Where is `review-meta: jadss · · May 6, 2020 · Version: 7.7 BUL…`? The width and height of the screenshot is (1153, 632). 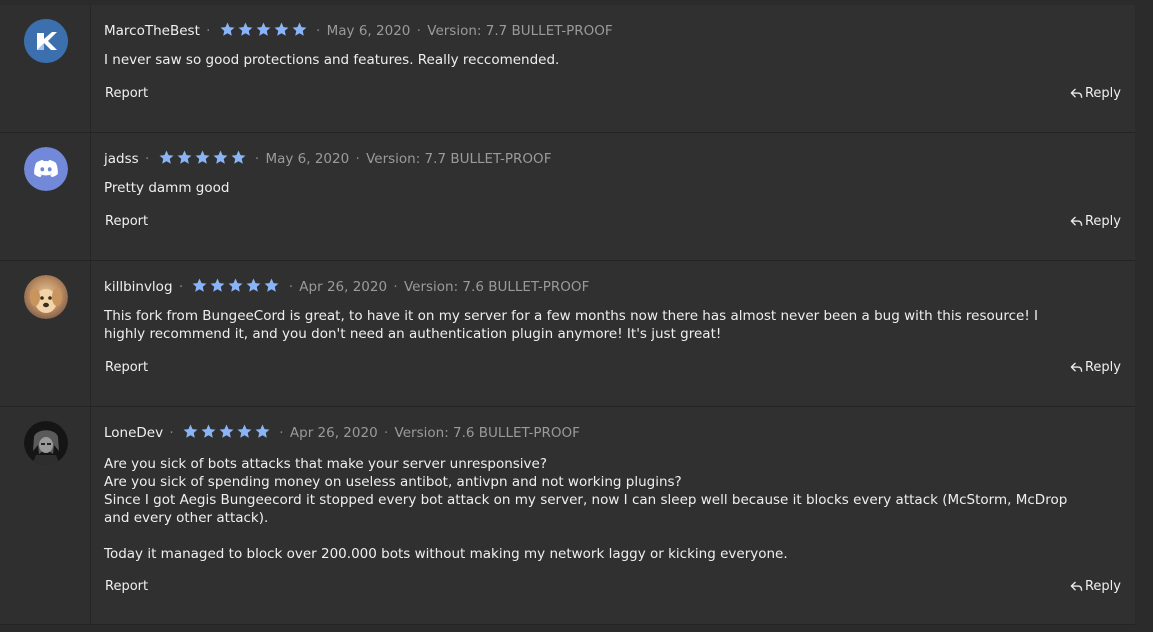
review-meta: jadss · · May 6, 2020 · Version: 7.7 BUL… is located at coordinates (327, 158).